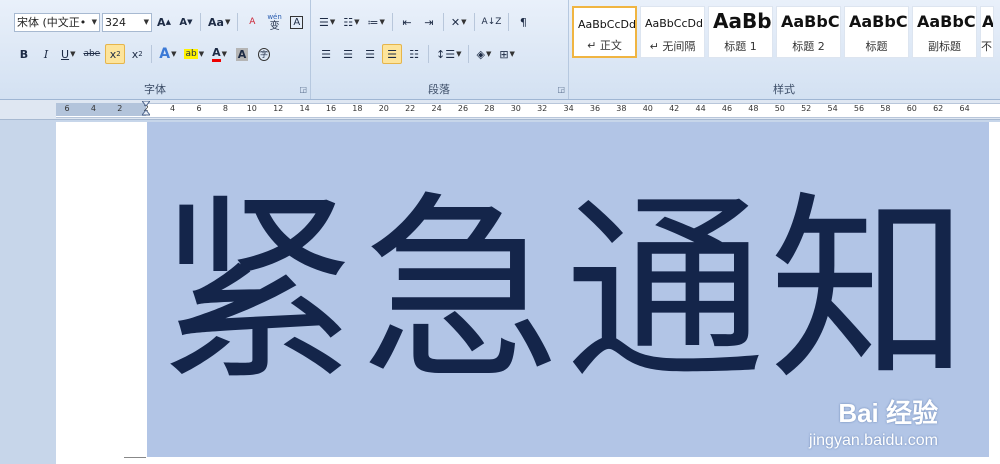 The width and height of the screenshot is (1000, 464). I want to click on char-shading-button: A, so click(242, 54).